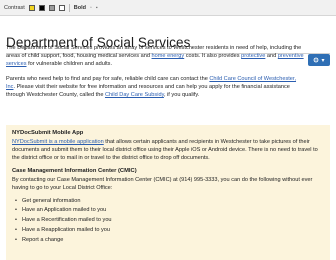  What do you see at coordinates (168, 56) in the screenshot?
I see `home-energy-link: home energy` at bounding box center [168, 56].